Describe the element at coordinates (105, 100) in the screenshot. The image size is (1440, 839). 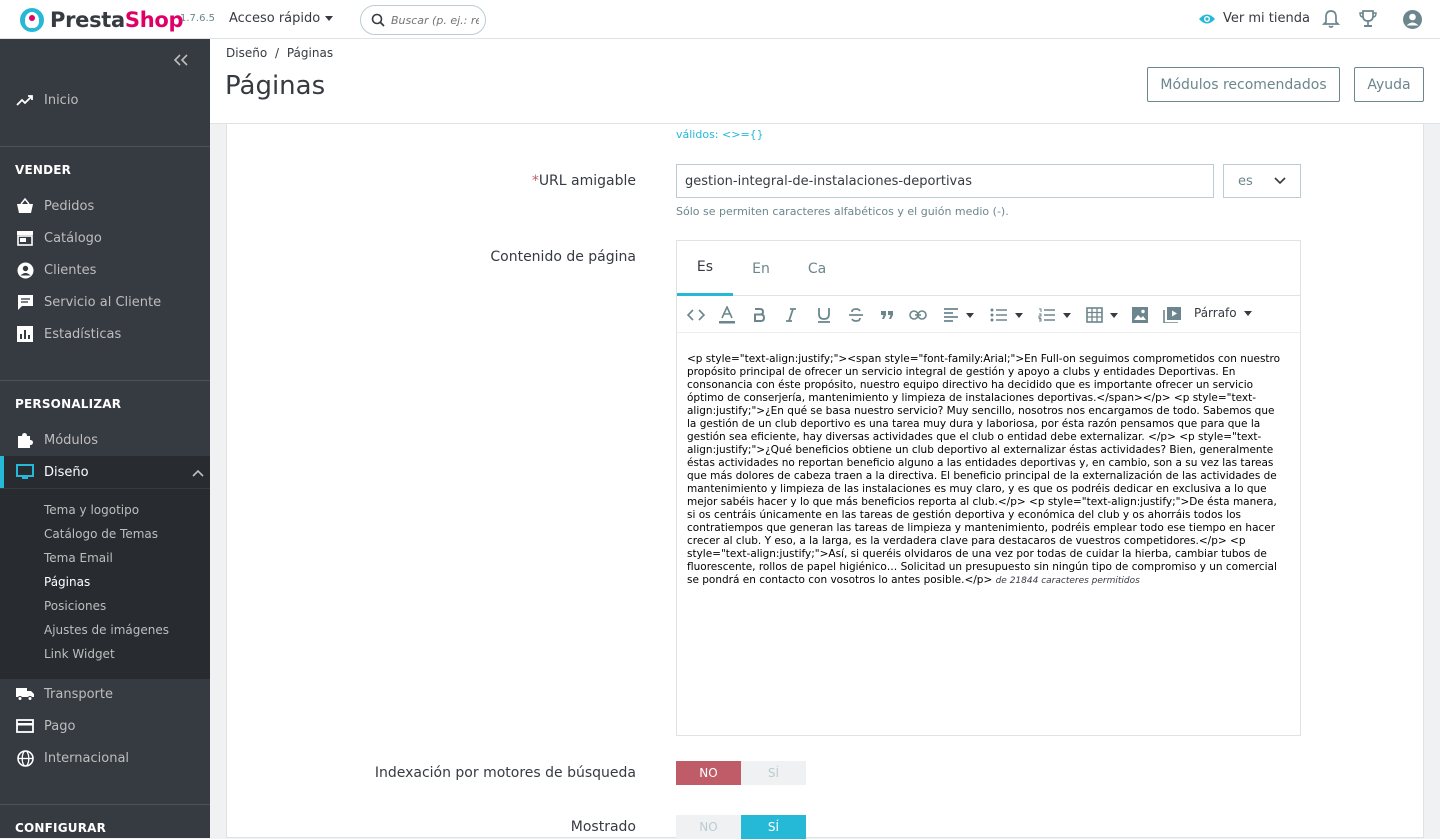
I see `sidebar-item-home: Inicio` at that location.